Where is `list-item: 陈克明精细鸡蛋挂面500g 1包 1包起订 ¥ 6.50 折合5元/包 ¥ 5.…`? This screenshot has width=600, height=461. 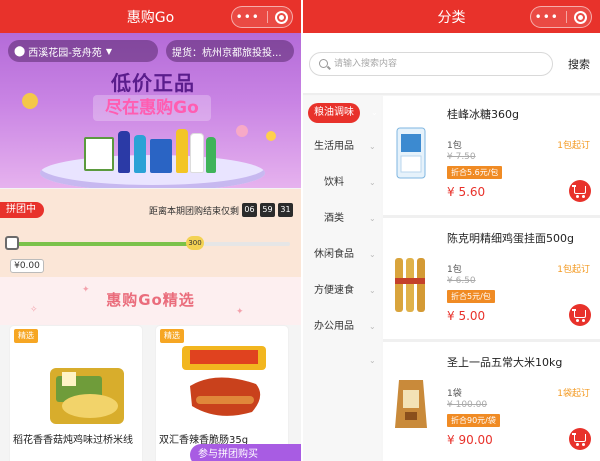 list-item: 陈克明精细鸡蛋挂面500g 1包 1包起订 ¥ 6.50 折合5元/包 ¥ 5.… is located at coordinates (491, 281).